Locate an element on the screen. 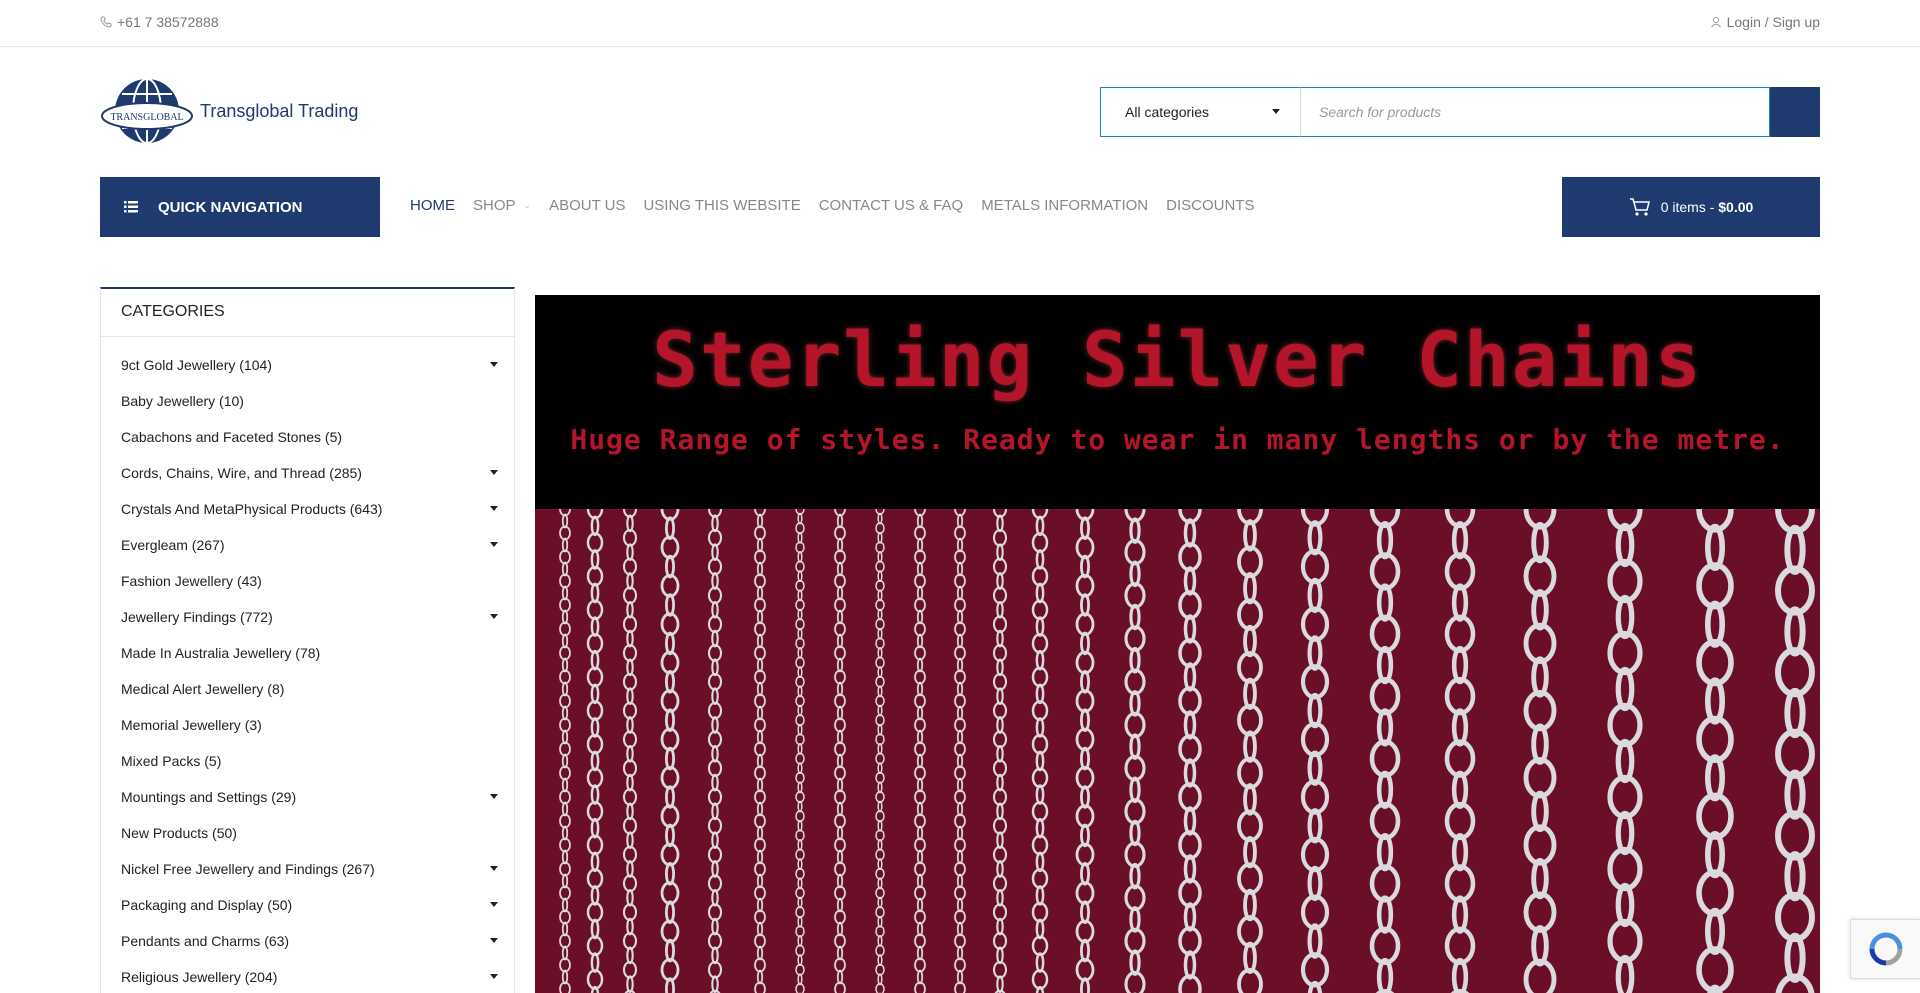  top-bar: +61 7 38572888 Login / Sign up is located at coordinates (960, 23).